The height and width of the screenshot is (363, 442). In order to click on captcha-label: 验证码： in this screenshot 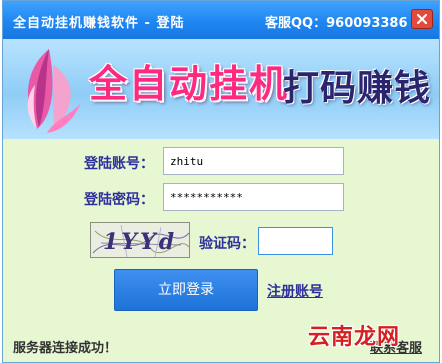, I will do `click(227, 244)`.